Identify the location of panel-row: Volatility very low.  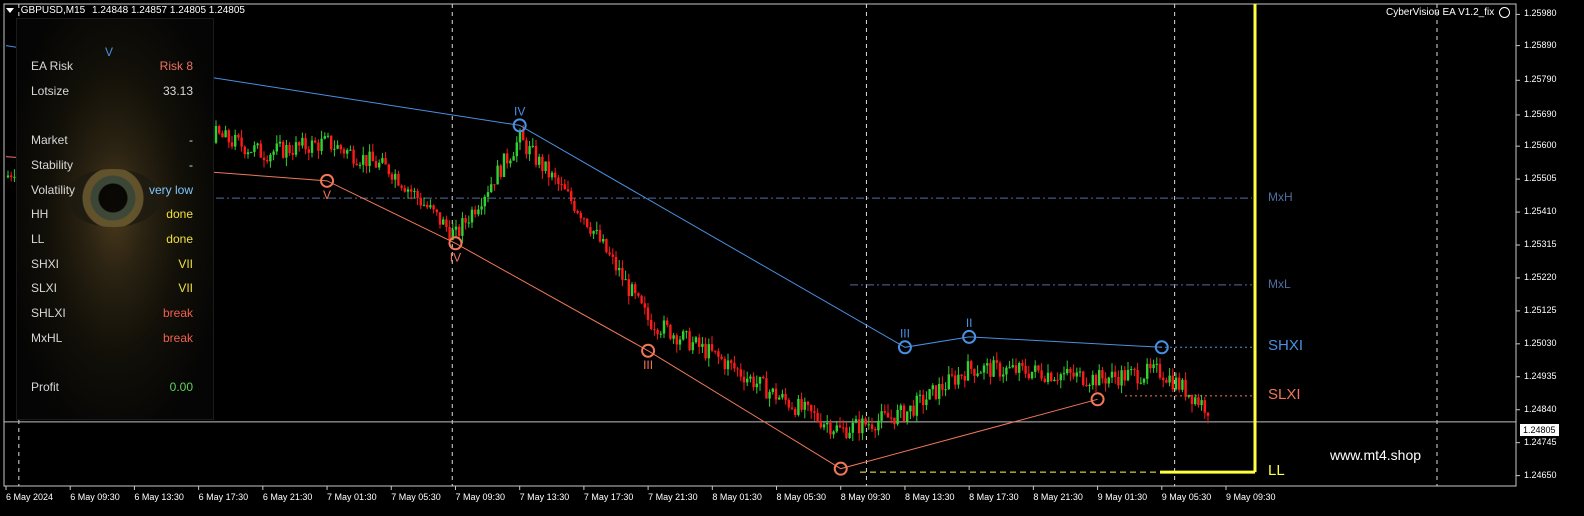
(112, 192).